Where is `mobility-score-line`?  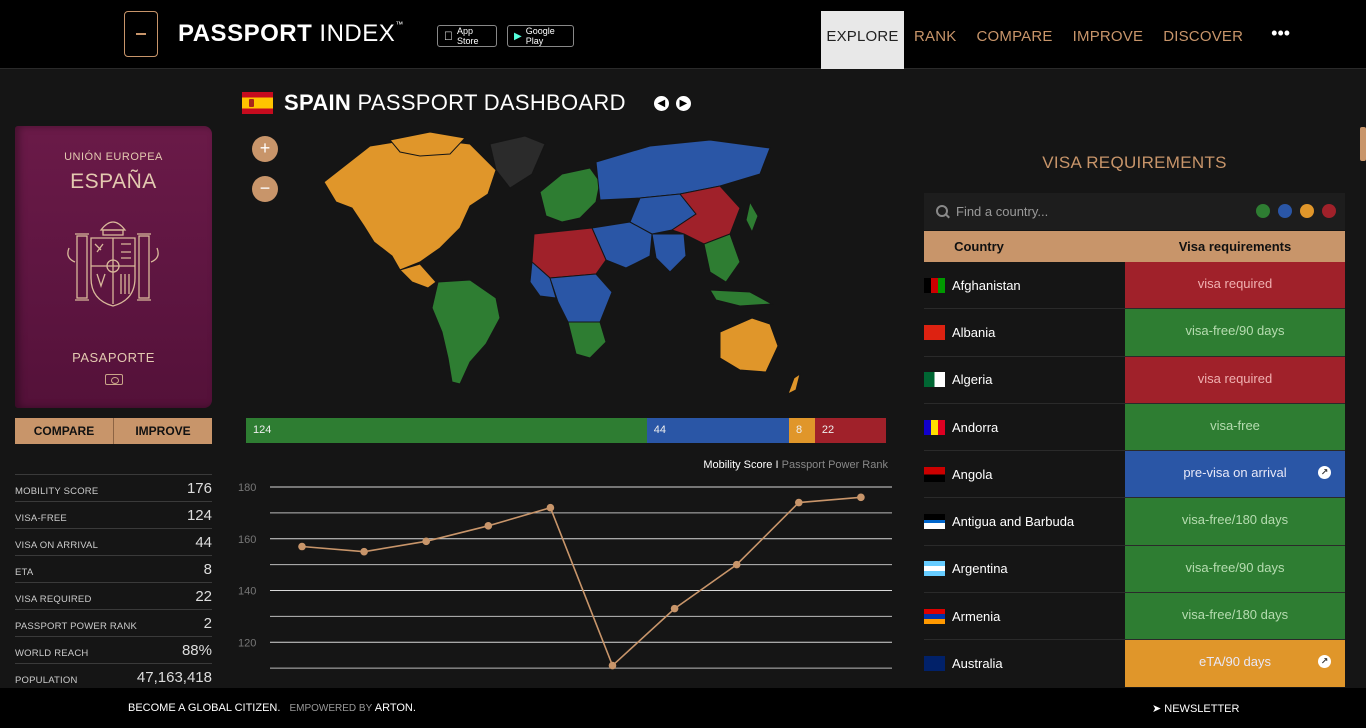 mobility-score-line is located at coordinates (581, 581).